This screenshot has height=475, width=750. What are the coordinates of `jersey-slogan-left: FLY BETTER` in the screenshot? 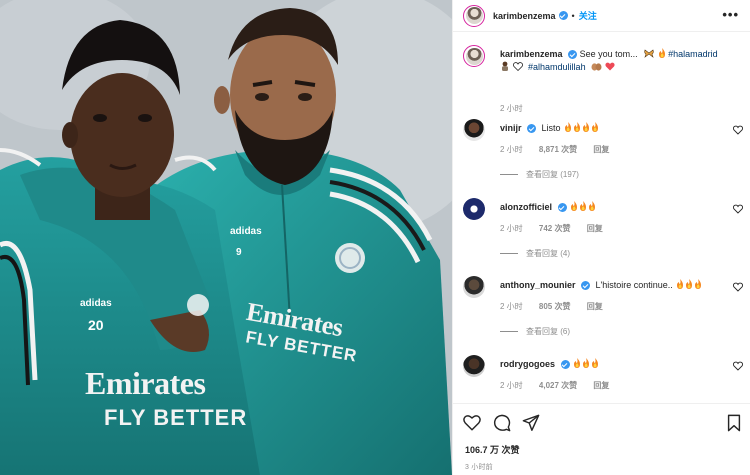 It's located at (176, 417).